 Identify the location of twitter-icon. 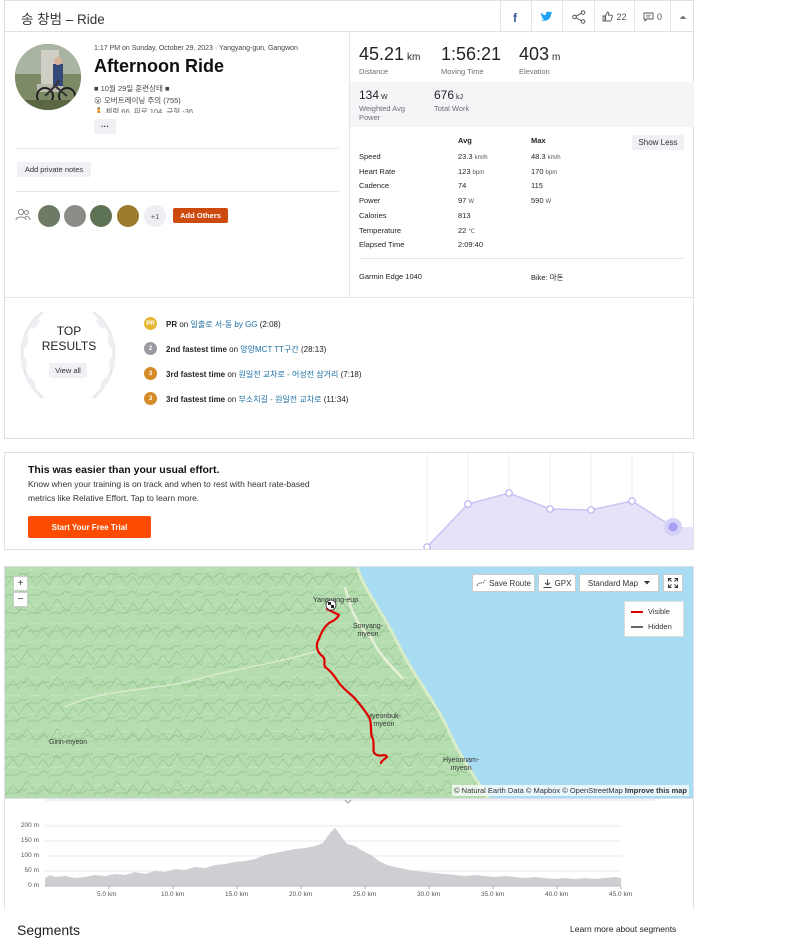
(546, 16).